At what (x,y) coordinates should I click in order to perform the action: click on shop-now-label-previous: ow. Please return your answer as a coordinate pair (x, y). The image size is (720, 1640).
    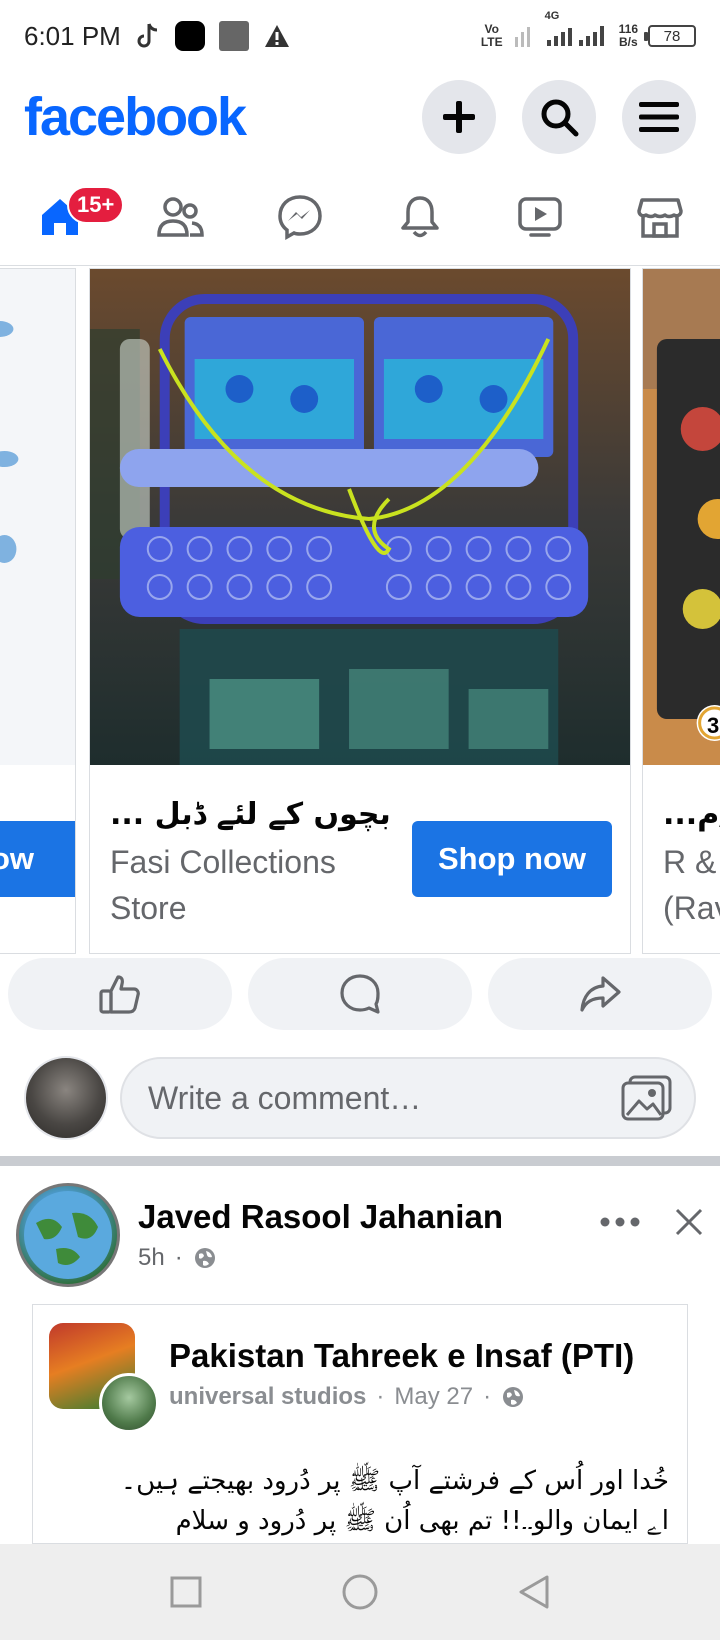
    Looking at the image, I should click on (17, 858).